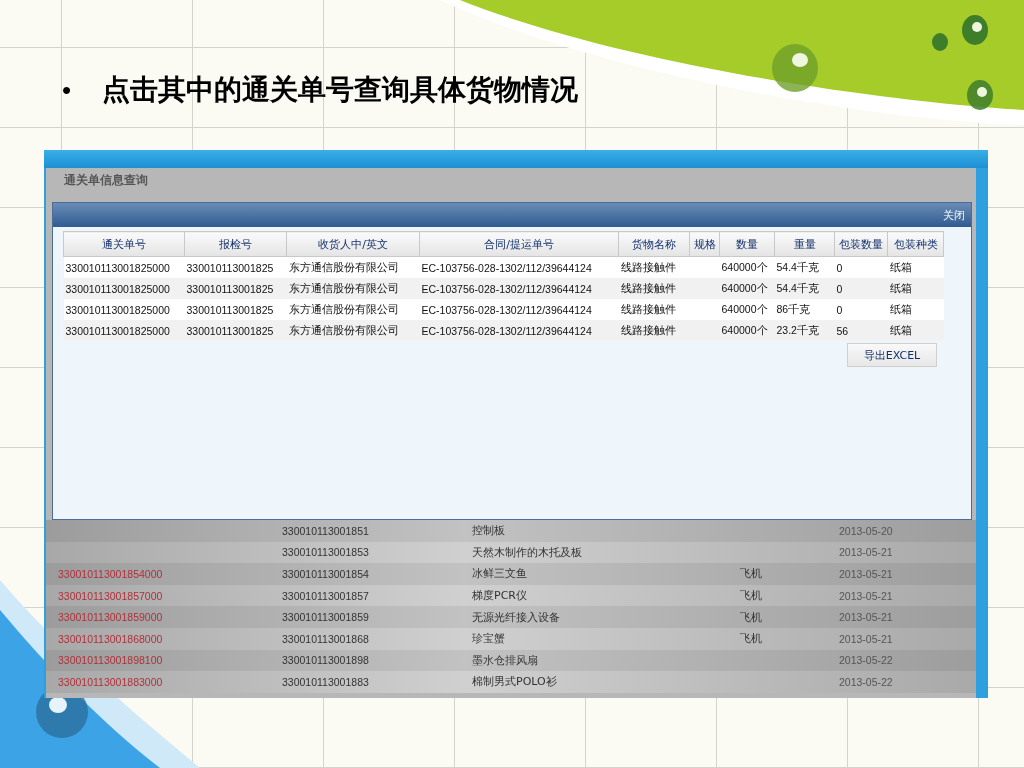 This screenshot has width=1024, height=768. Describe the element at coordinates (915, 244) in the screenshot. I see `column-header: 包装种类` at that location.